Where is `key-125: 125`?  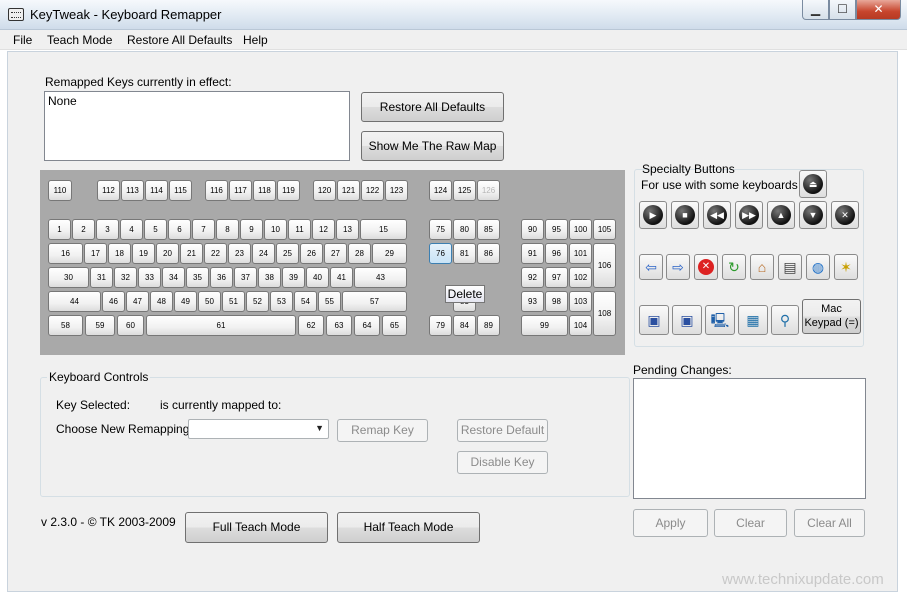 key-125: 125 is located at coordinates (464, 190).